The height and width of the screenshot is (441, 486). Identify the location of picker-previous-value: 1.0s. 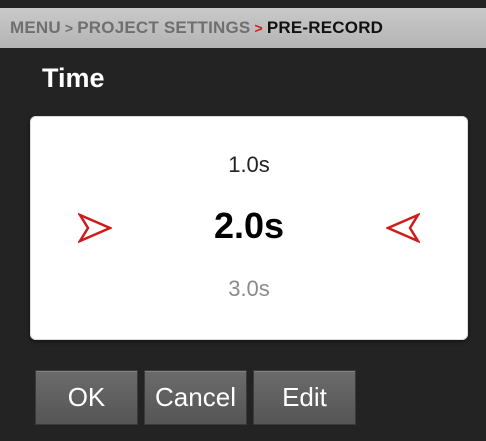
(249, 165).